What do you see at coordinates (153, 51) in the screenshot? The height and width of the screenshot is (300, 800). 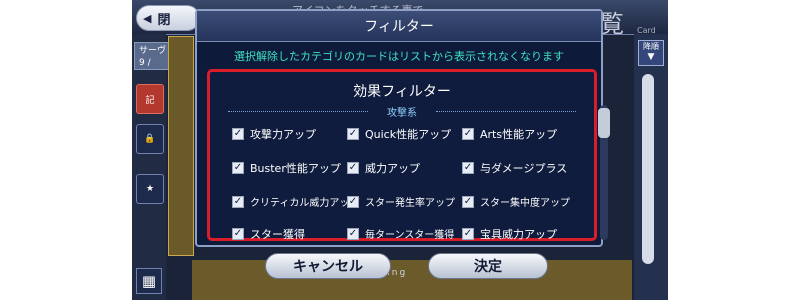 I see `servant-label: サーヴ` at bounding box center [153, 51].